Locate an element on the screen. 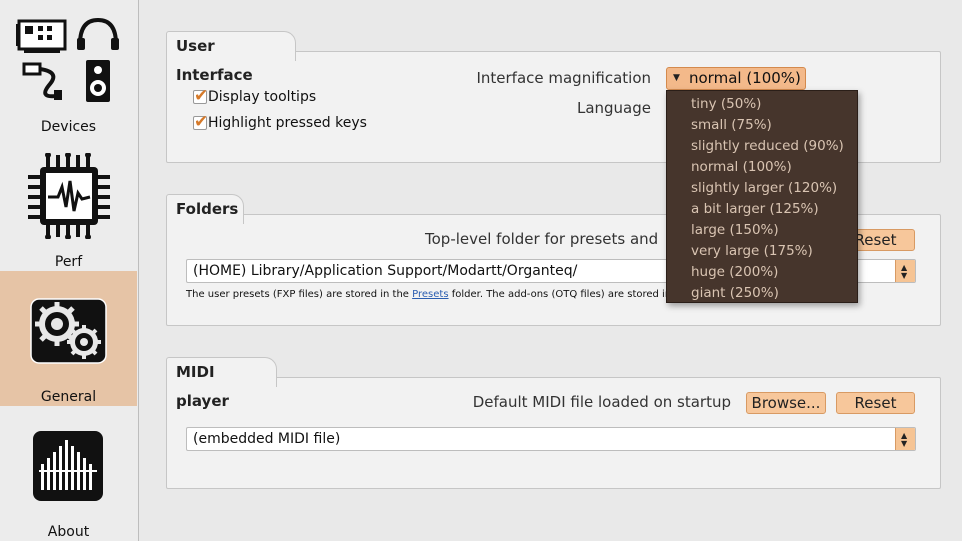  sidebar-item-perf: Perf is located at coordinates (68, 205).